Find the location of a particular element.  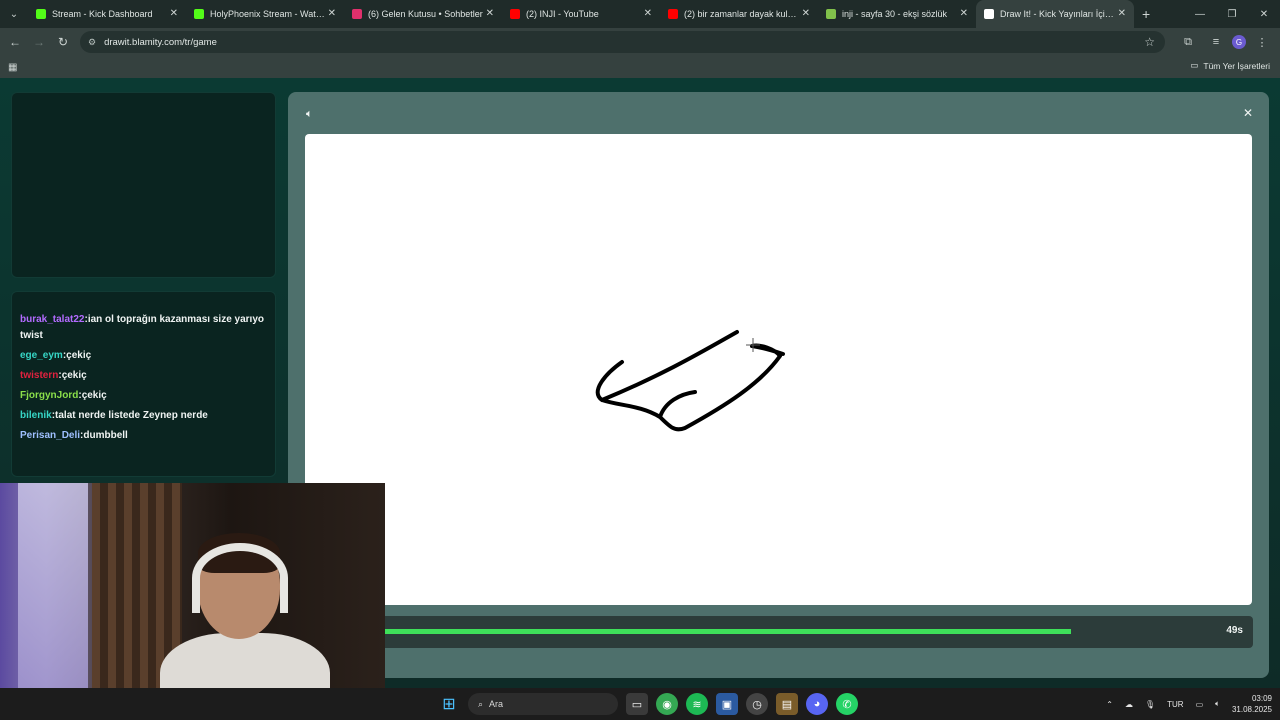

address-url: drawit.blamity.com/tr/game is located at coordinates (160, 42).